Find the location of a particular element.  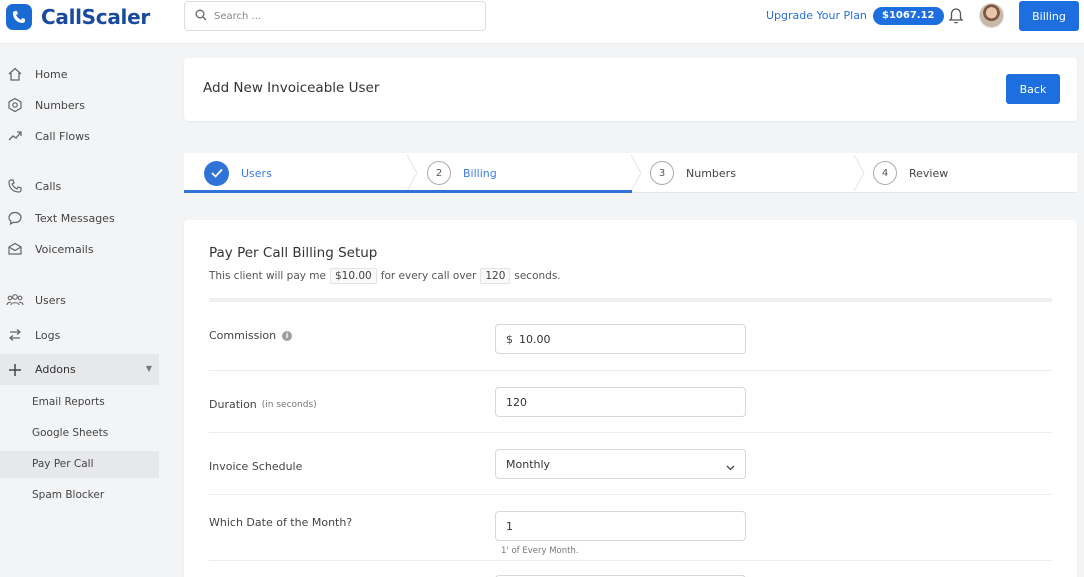

sidebar-item-label: Call Flows is located at coordinates (62, 136).